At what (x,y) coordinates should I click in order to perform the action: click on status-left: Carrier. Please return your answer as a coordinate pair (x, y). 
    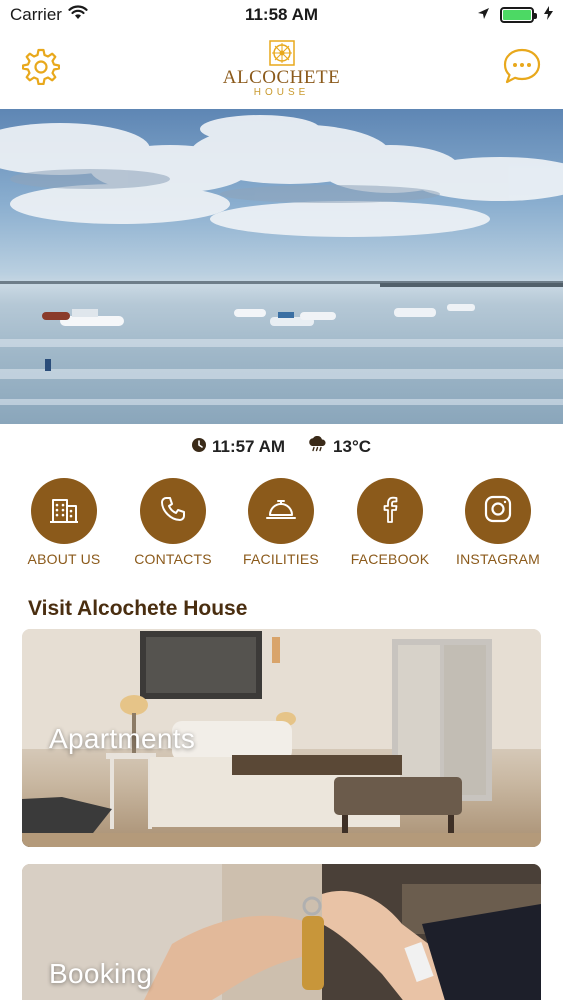
    Looking at the image, I should click on (49, 15).